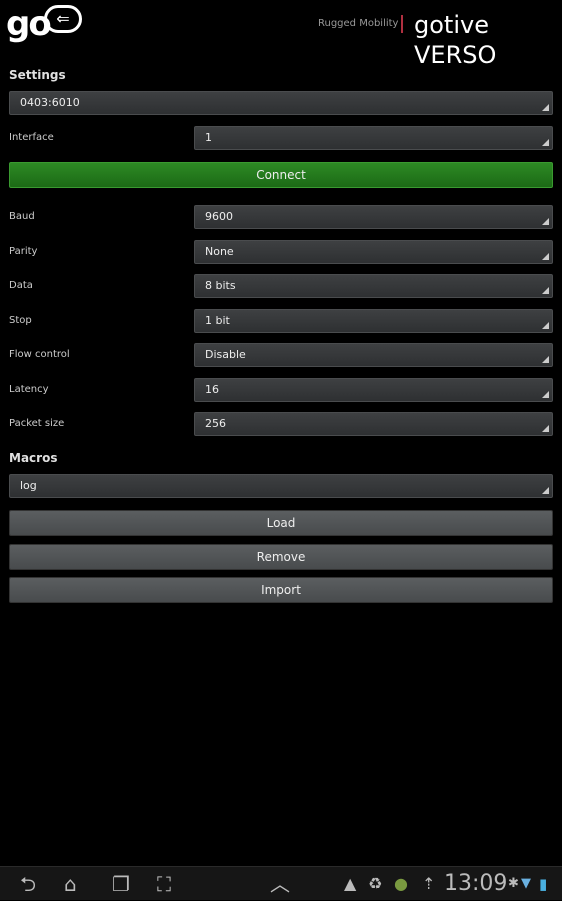  What do you see at coordinates (281, 486) in the screenshot?
I see `macro-spinner: log` at bounding box center [281, 486].